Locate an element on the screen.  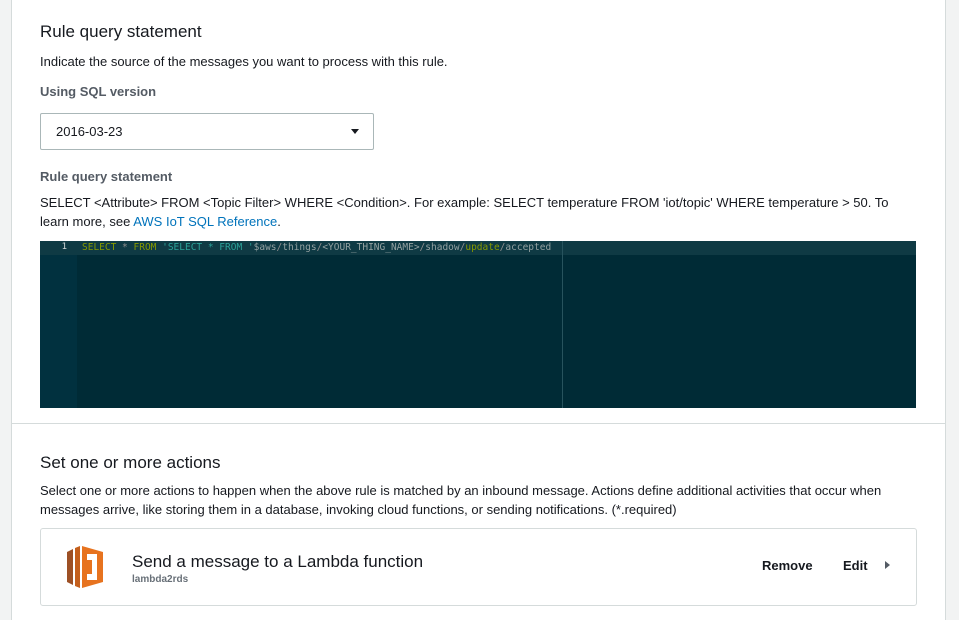
sql-version-select: 2016-03-23 is located at coordinates (207, 131).